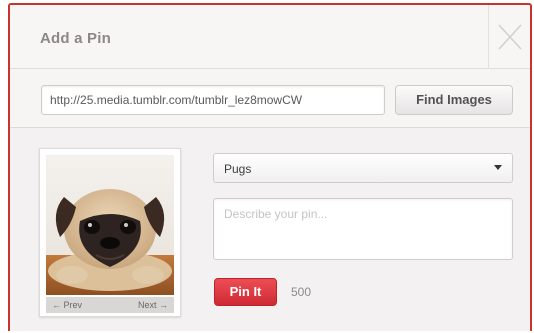 The width and height of the screenshot is (534, 333). I want to click on pug-photo, so click(110, 225).